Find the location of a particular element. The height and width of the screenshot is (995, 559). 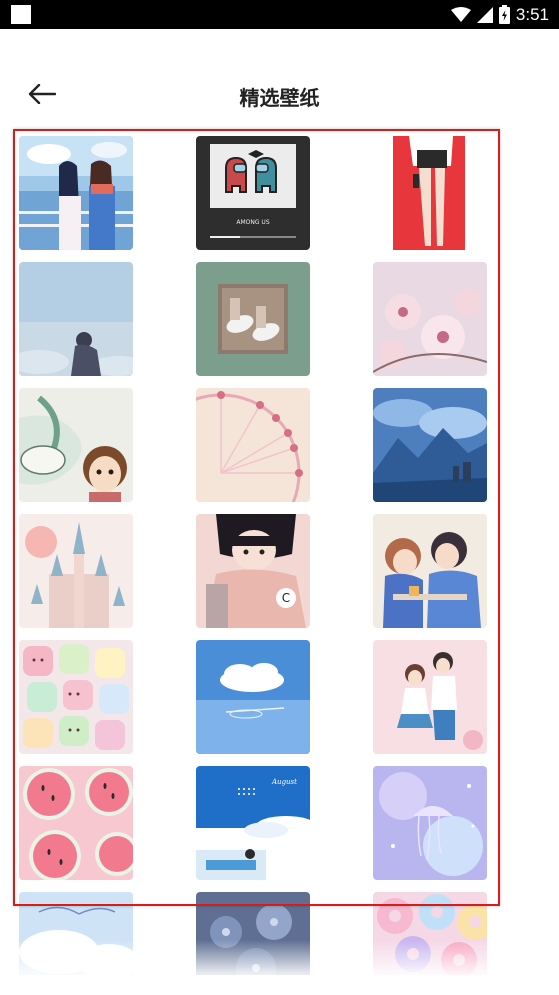

wallpaper-thumb-blue-mountains-clouds is located at coordinates (430, 445).